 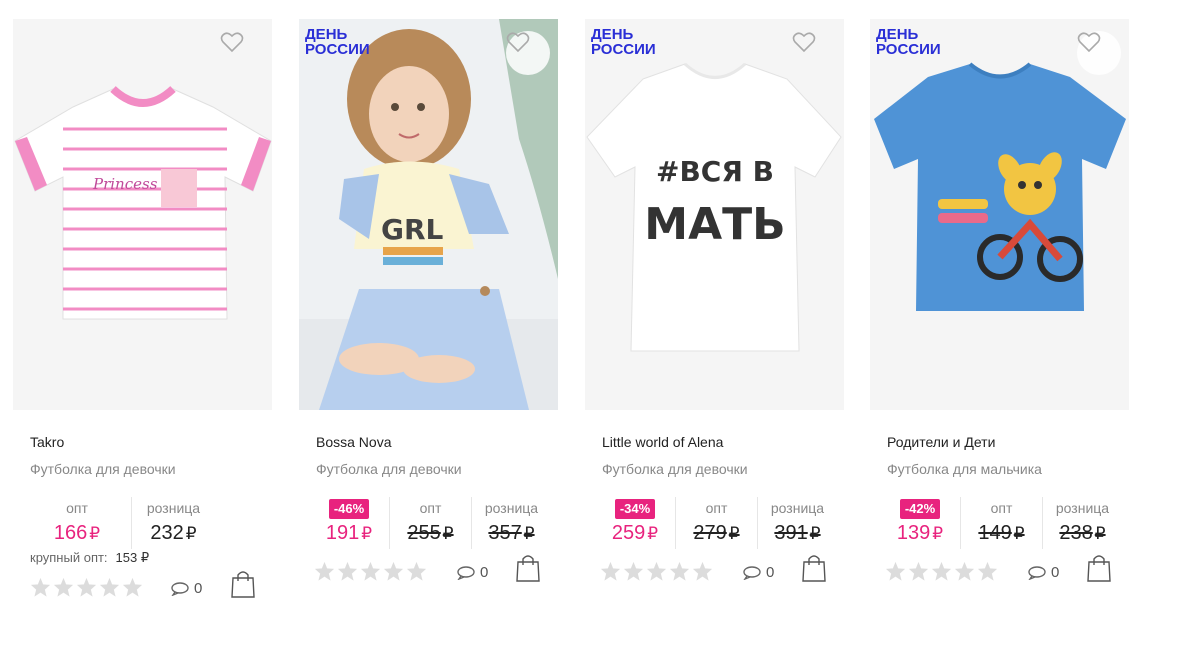 What do you see at coordinates (77, 533) in the screenshot?
I see `opt-price: 166 ₽` at bounding box center [77, 533].